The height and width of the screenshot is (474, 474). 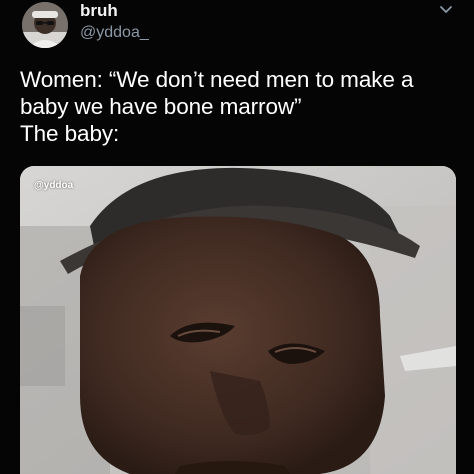 What do you see at coordinates (54, 185) in the screenshot?
I see `media-watermark: @yddoa` at bounding box center [54, 185].